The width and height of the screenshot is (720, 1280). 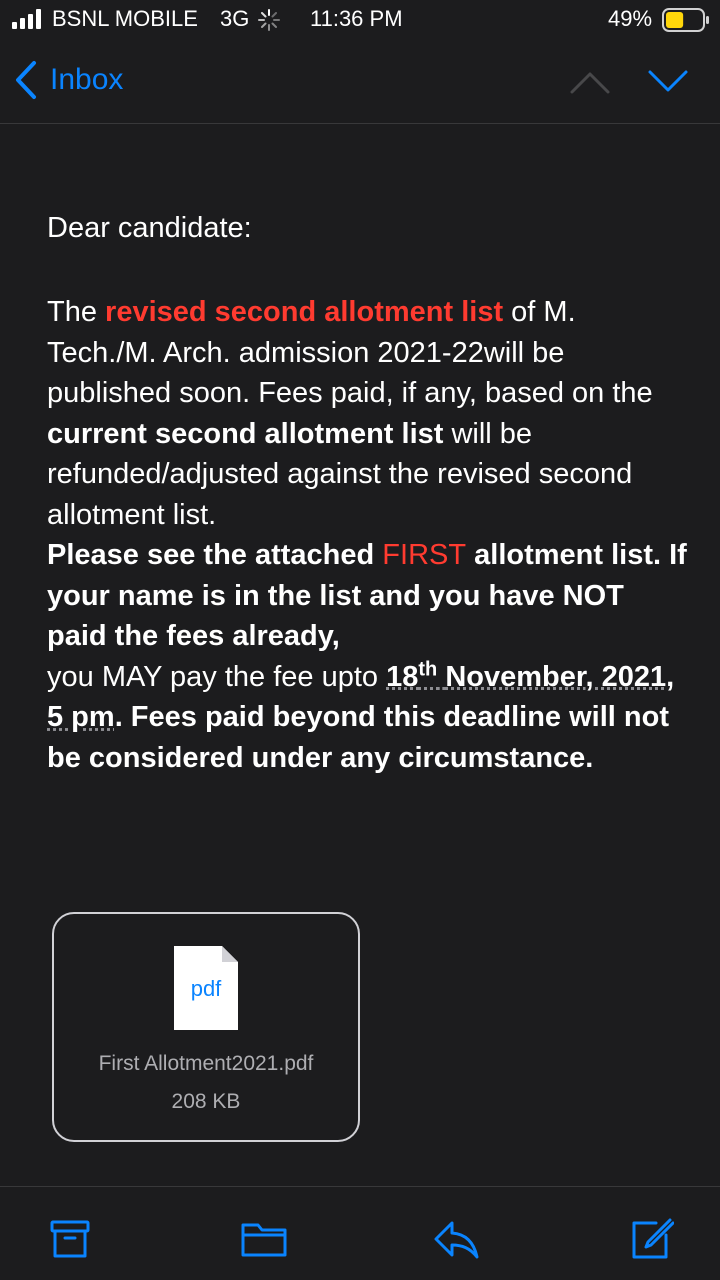 What do you see at coordinates (206, 1064) in the screenshot?
I see `attachment-file-name: First Allotment2021.pdf` at bounding box center [206, 1064].